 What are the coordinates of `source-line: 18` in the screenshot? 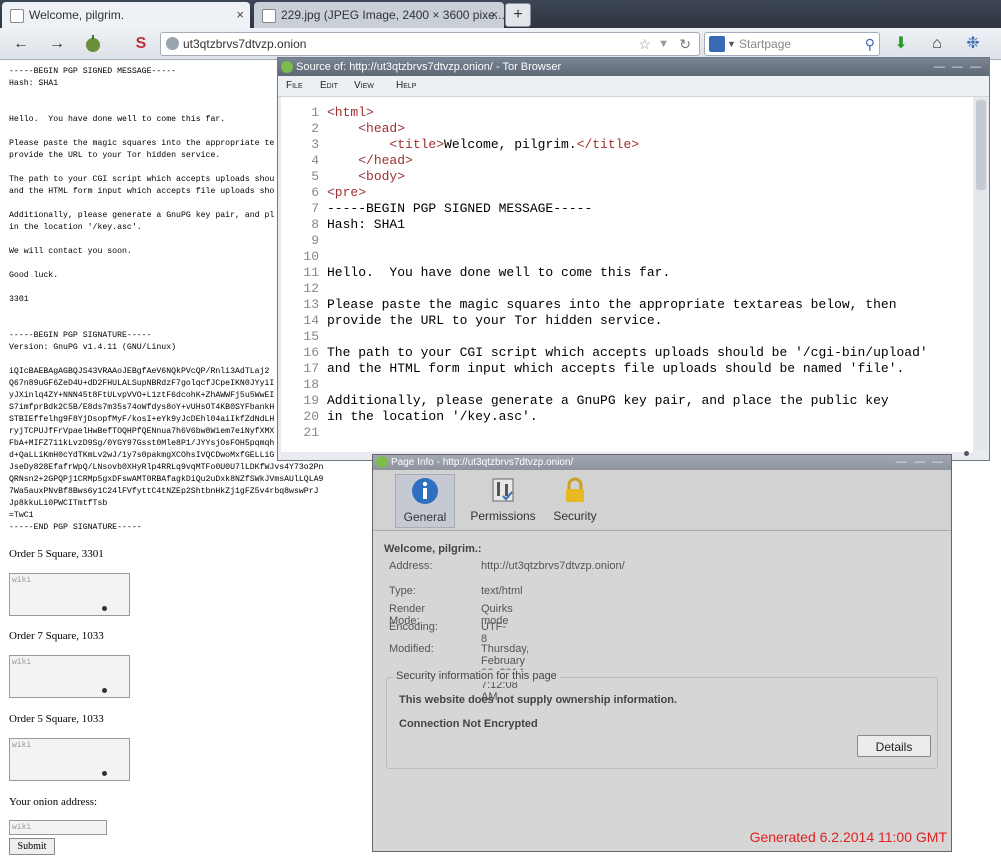 It's located at (304, 385).